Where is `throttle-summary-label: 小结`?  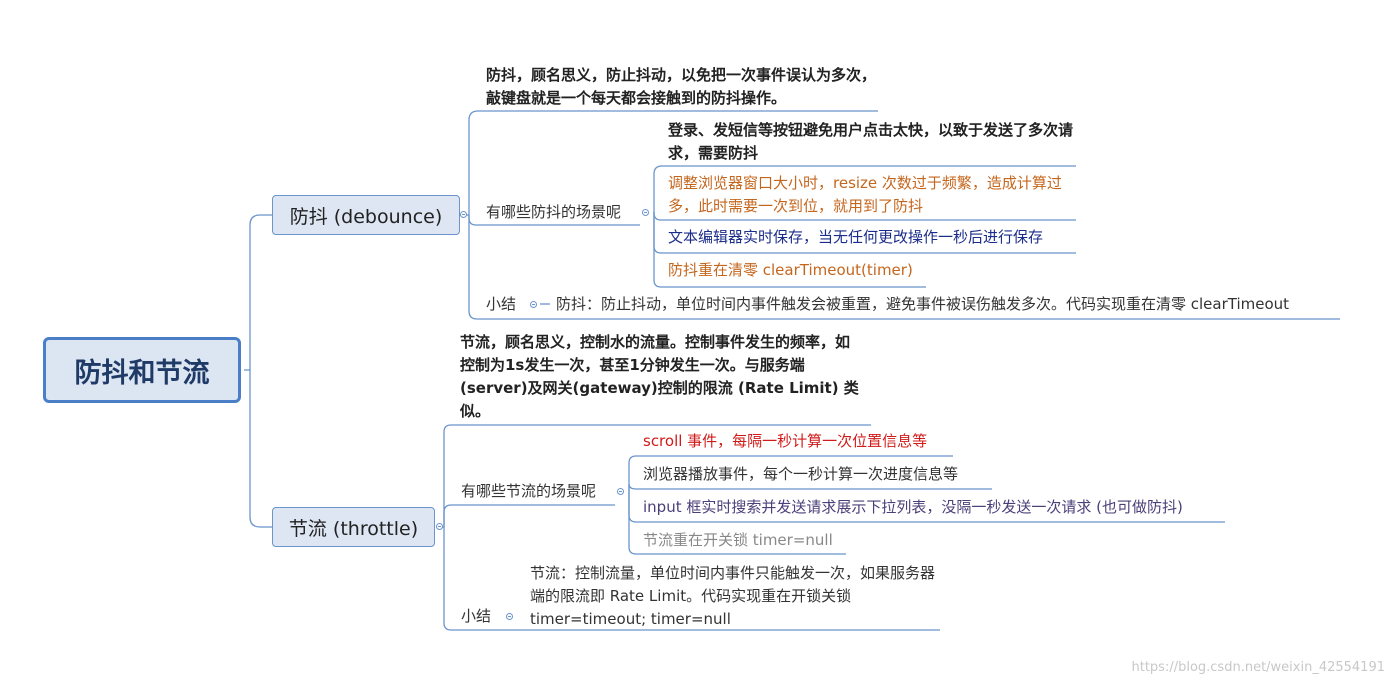 throttle-summary-label: 小结 is located at coordinates (476, 616).